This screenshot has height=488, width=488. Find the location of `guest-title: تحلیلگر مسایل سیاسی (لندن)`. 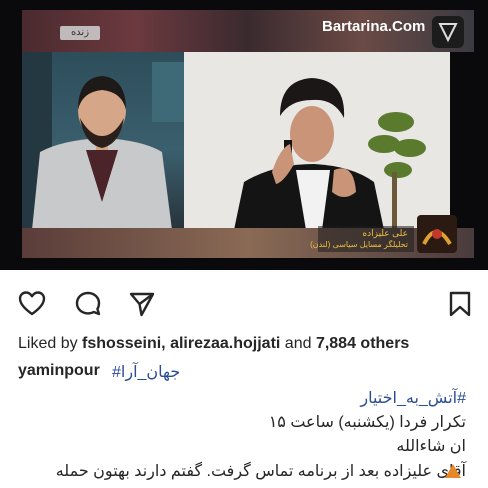

guest-title: تحلیلگر مسایل سیاسی (لندن) is located at coordinates (359, 244).